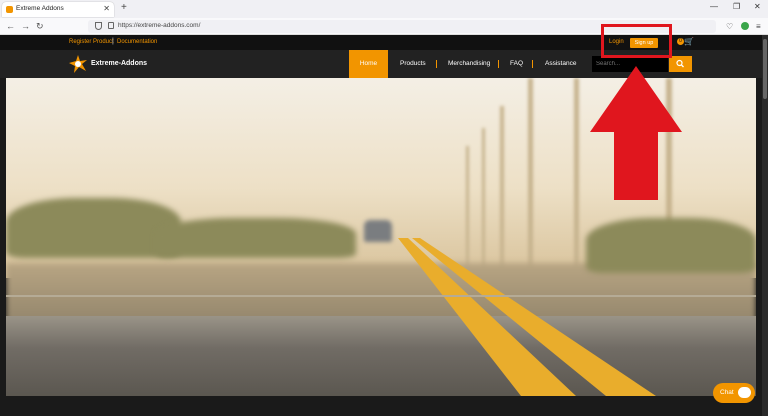 The height and width of the screenshot is (416, 768). Describe the element at coordinates (516, 64) in the screenshot. I see `nav-faq: FAQ` at that location.